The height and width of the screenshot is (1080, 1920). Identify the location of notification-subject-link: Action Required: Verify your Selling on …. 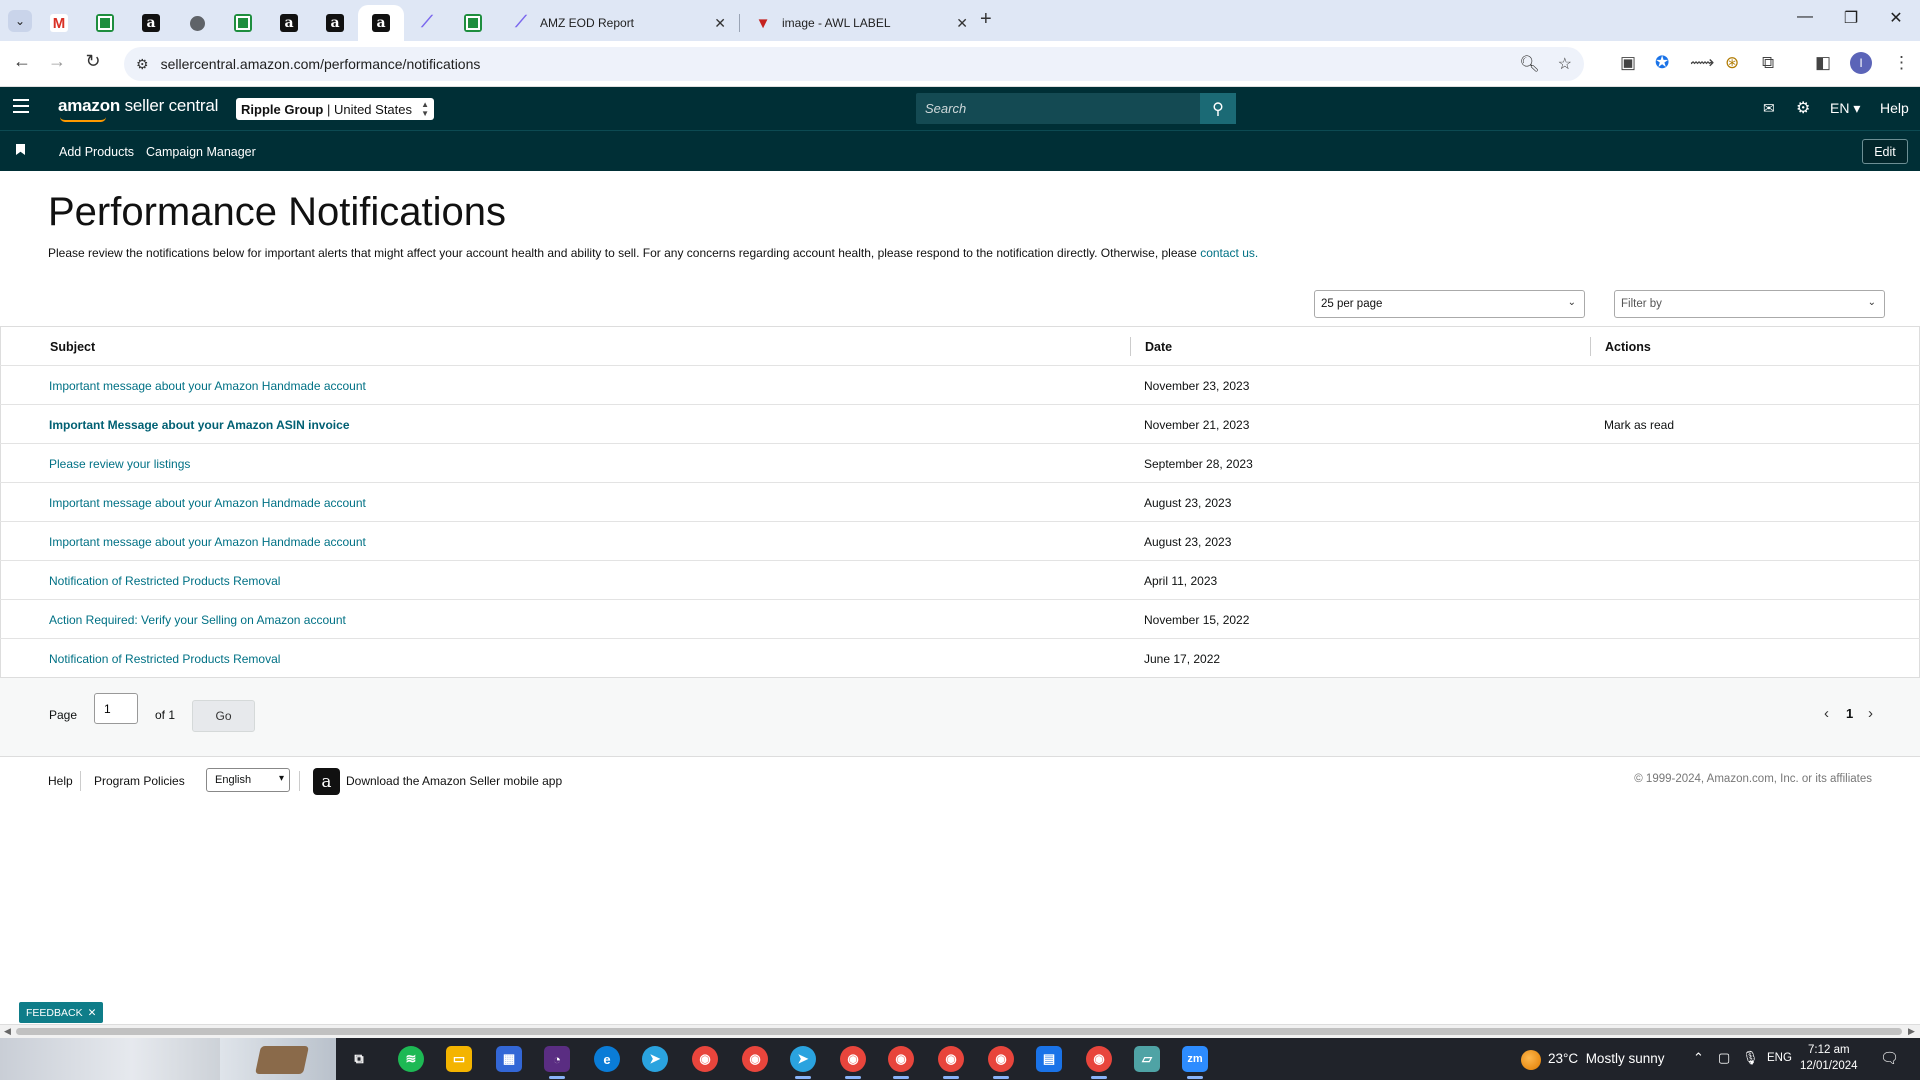
(197, 620).